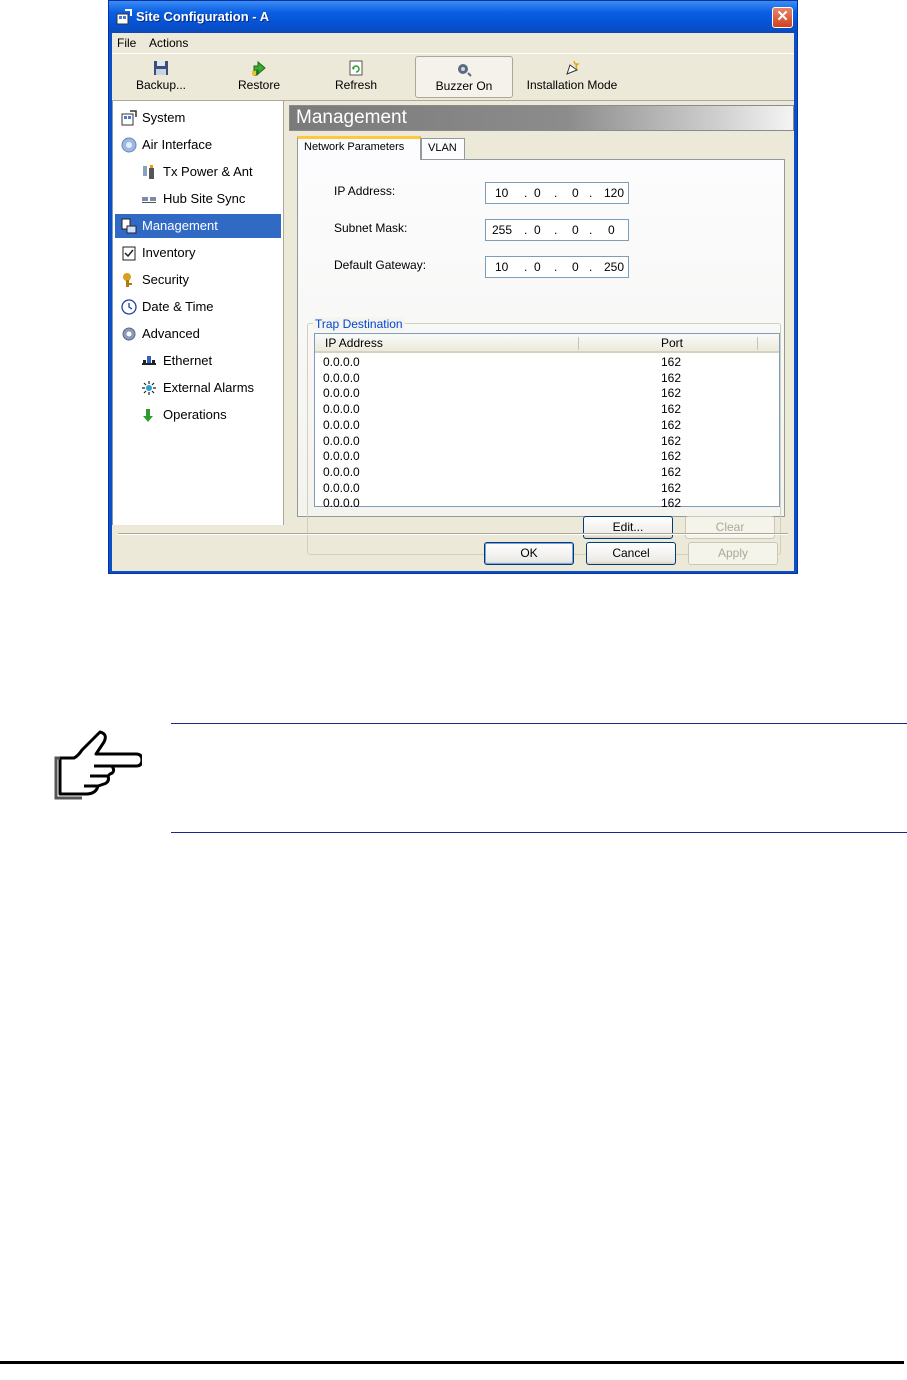 Image resolution: width=907 pixels, height=1380 pixels. I want to click on ok-button: OK, so click(529, 553).